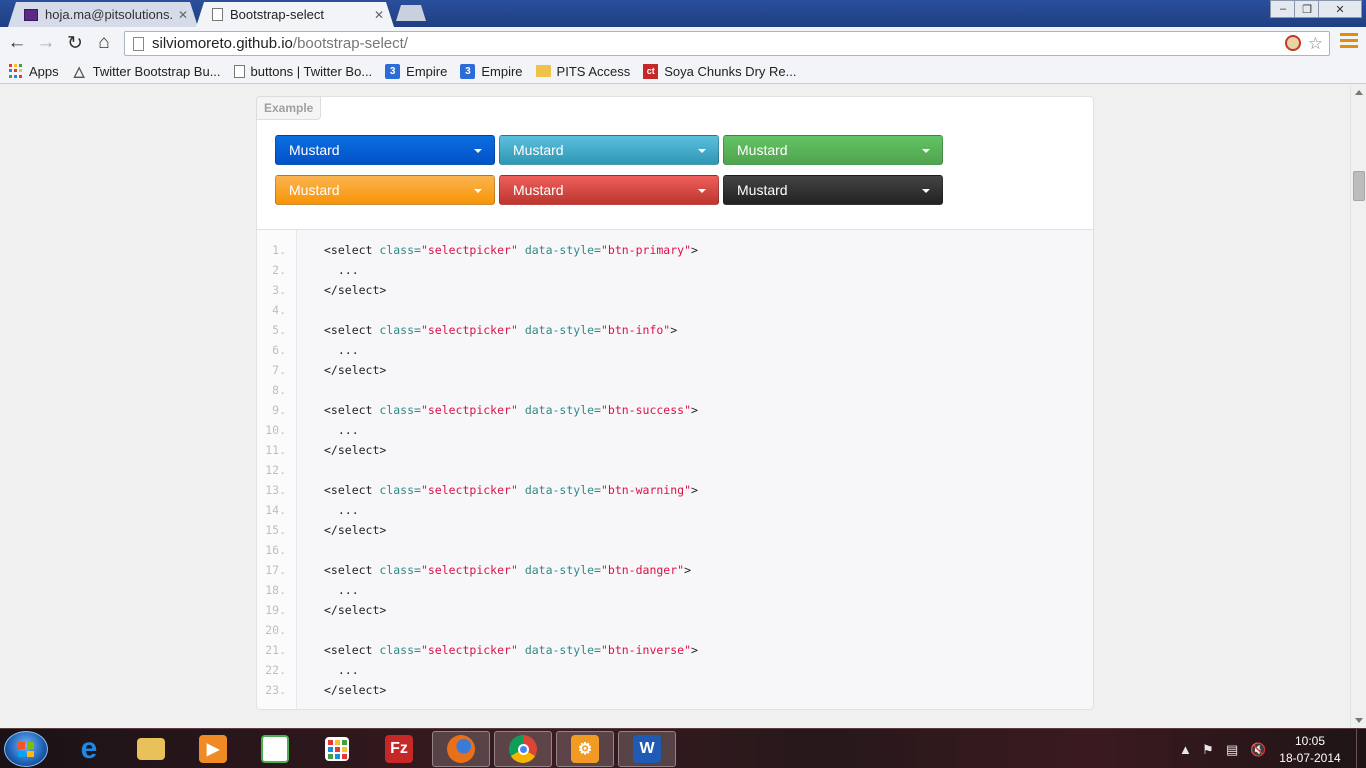 Image resolution: width=1366 pixels, height=768 pixels. What do you see at coordinates (1361, 748) in the screenshot?
I see `show-desktop-button` at bounding box center [1361, 748].